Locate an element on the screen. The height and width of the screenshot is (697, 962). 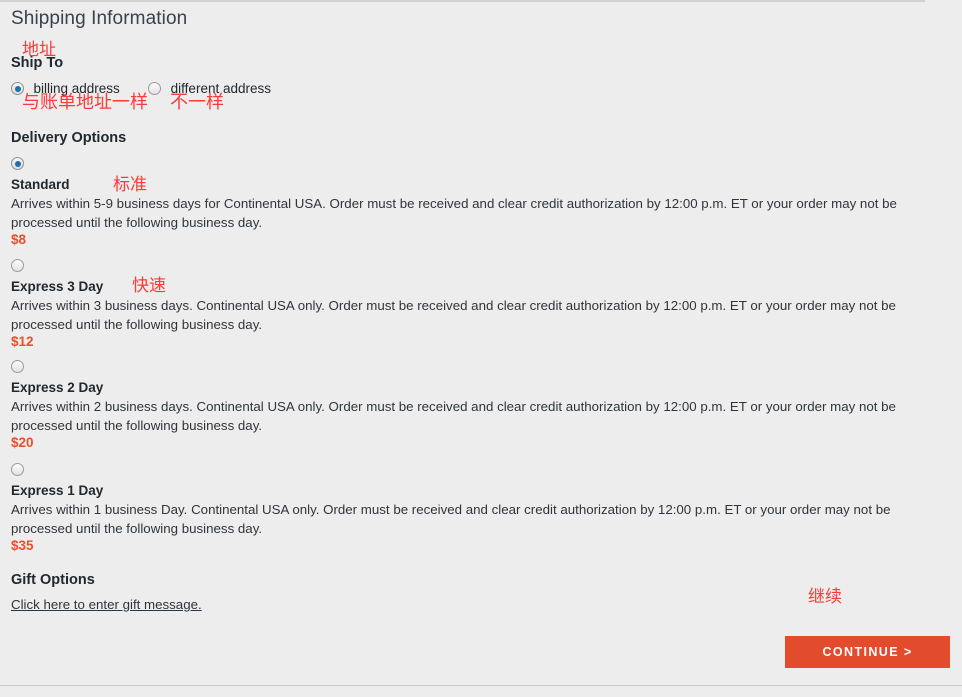
radio-express-2-day-wrap is located at coordinates (17, 367).